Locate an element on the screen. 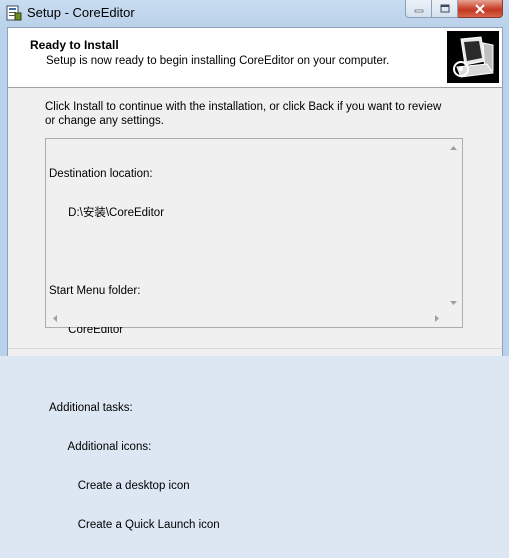  memo-line: Create a Quick Launch icon is located at coordinates (134, 525).